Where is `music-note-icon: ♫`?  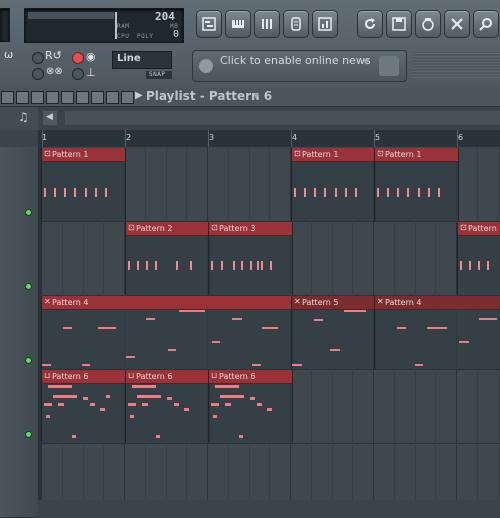
music-note-icon: ♫ is located at coordinates (23, 117).